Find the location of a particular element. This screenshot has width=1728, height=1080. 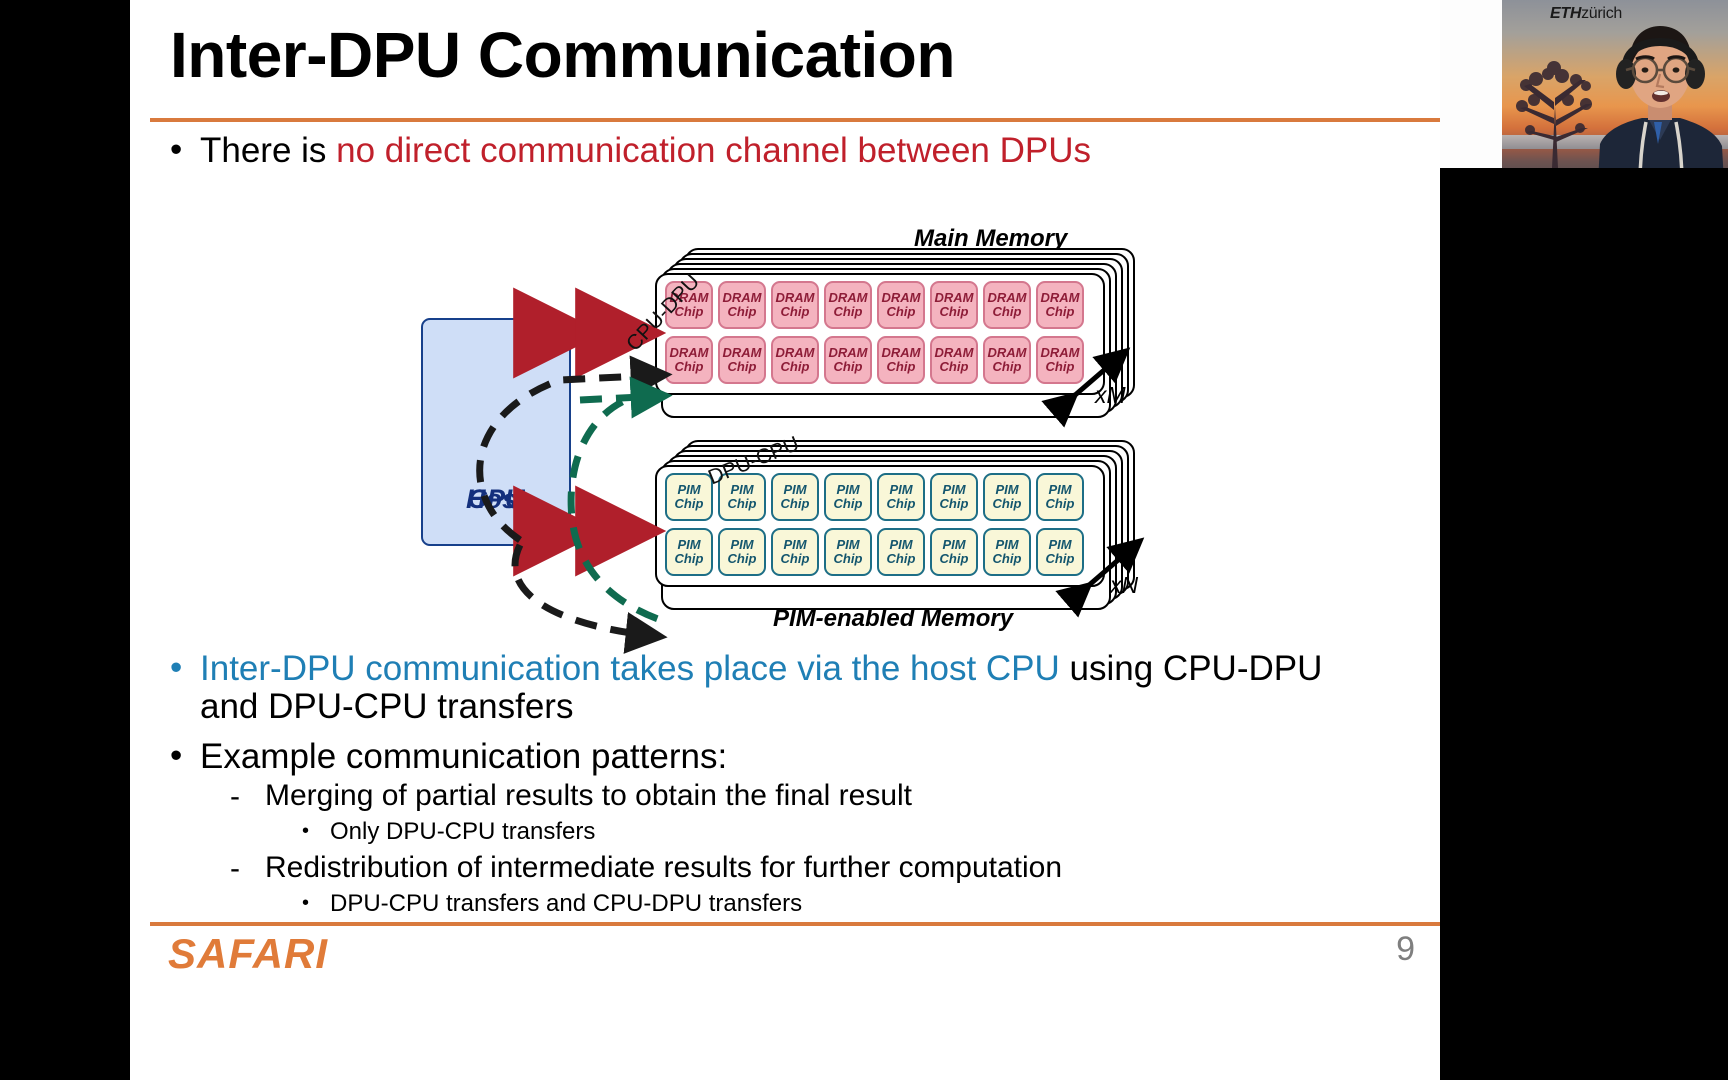

page-title: Inter-DPU Communication is located at coordinates (562, 55).